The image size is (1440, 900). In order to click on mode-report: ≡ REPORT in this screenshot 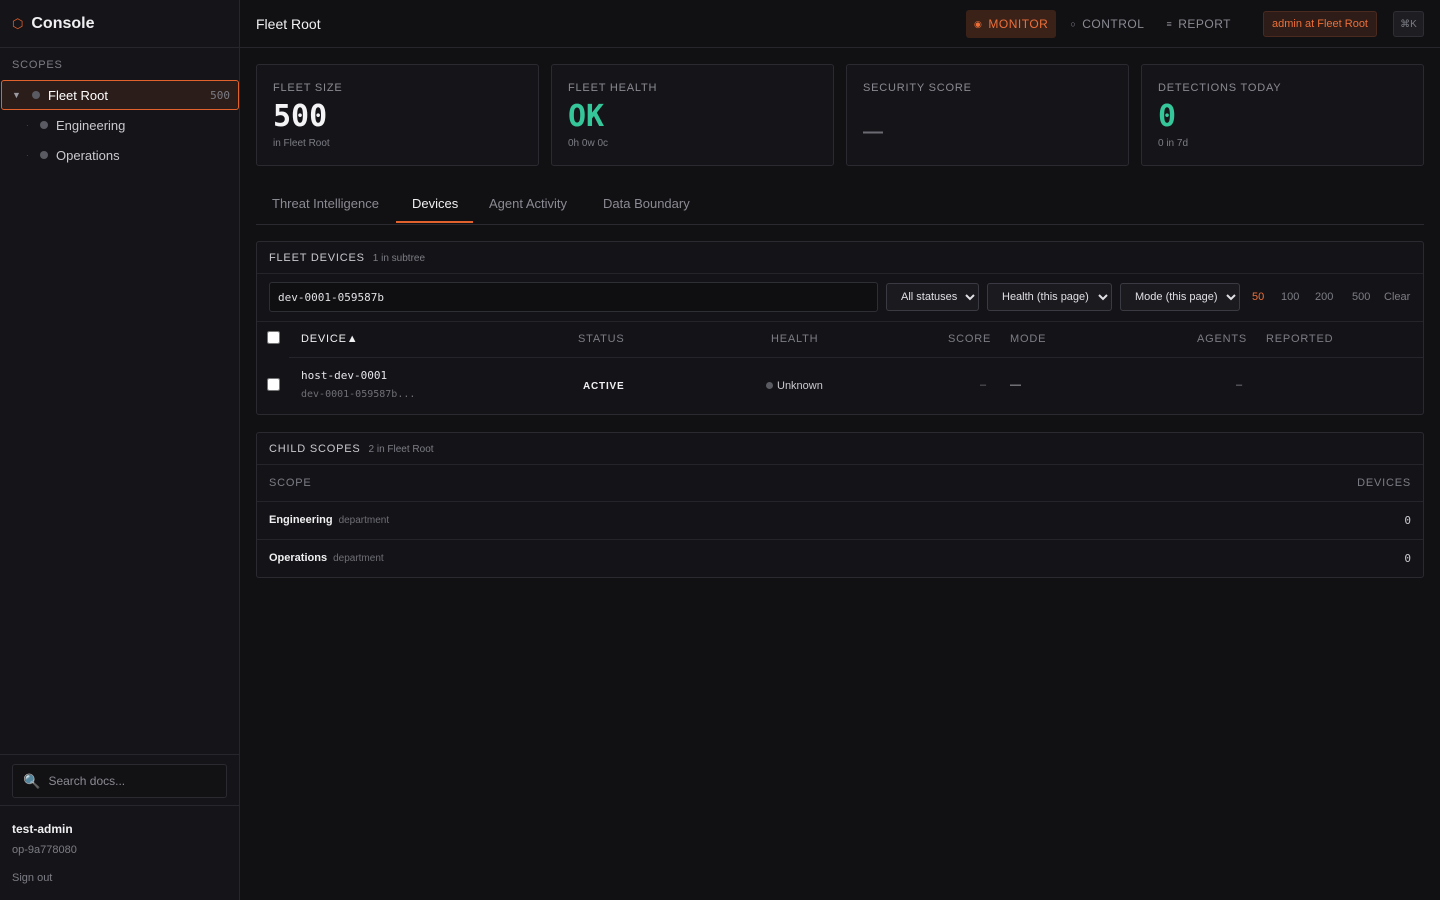, I will do `click(1198, 24)`.